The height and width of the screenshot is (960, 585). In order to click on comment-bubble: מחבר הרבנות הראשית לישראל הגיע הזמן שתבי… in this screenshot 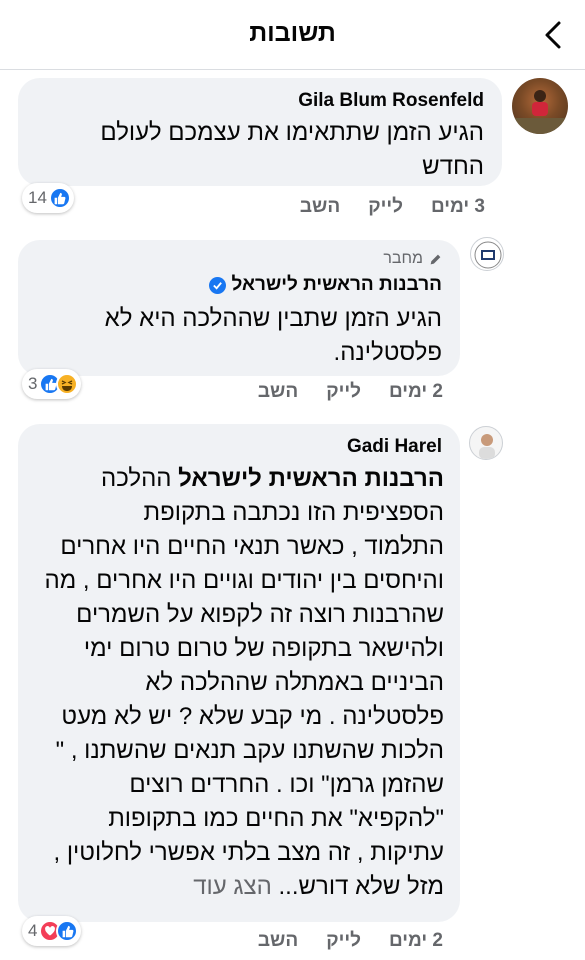, I will do `click(239, 308)`.